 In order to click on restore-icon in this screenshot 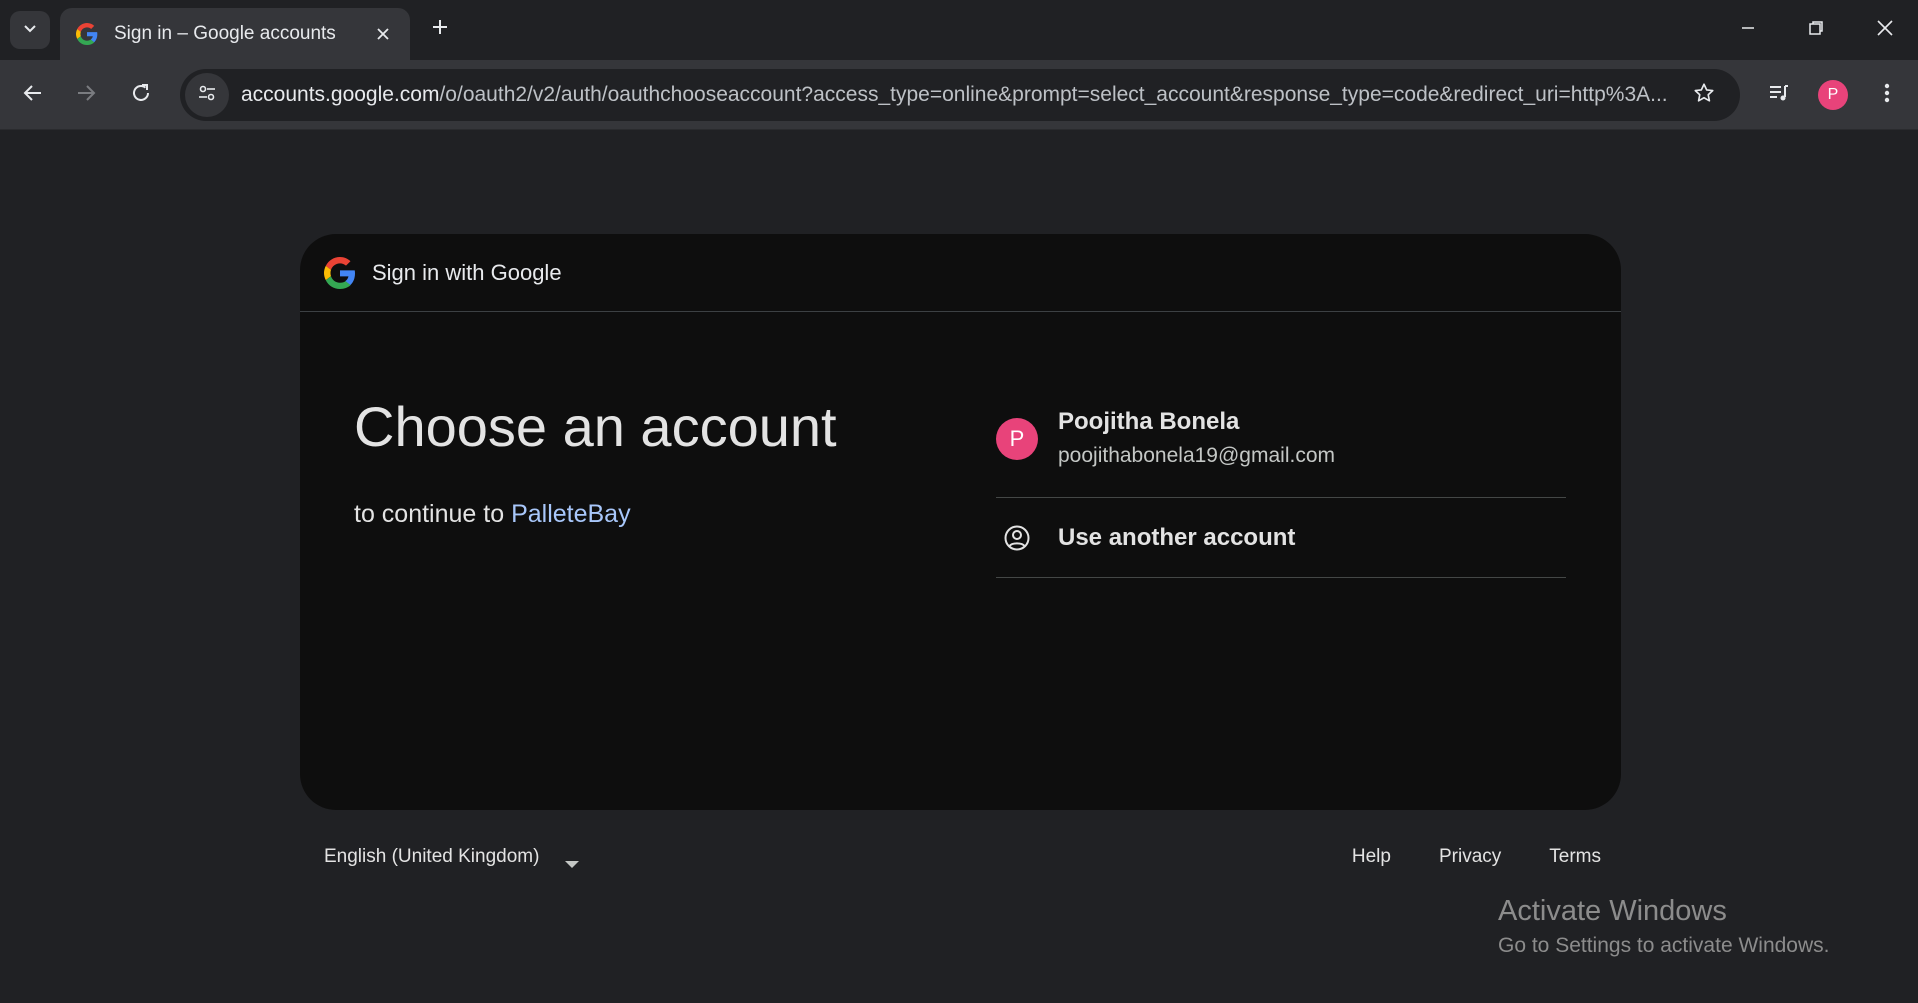, I will do `click(1816, 30)`.